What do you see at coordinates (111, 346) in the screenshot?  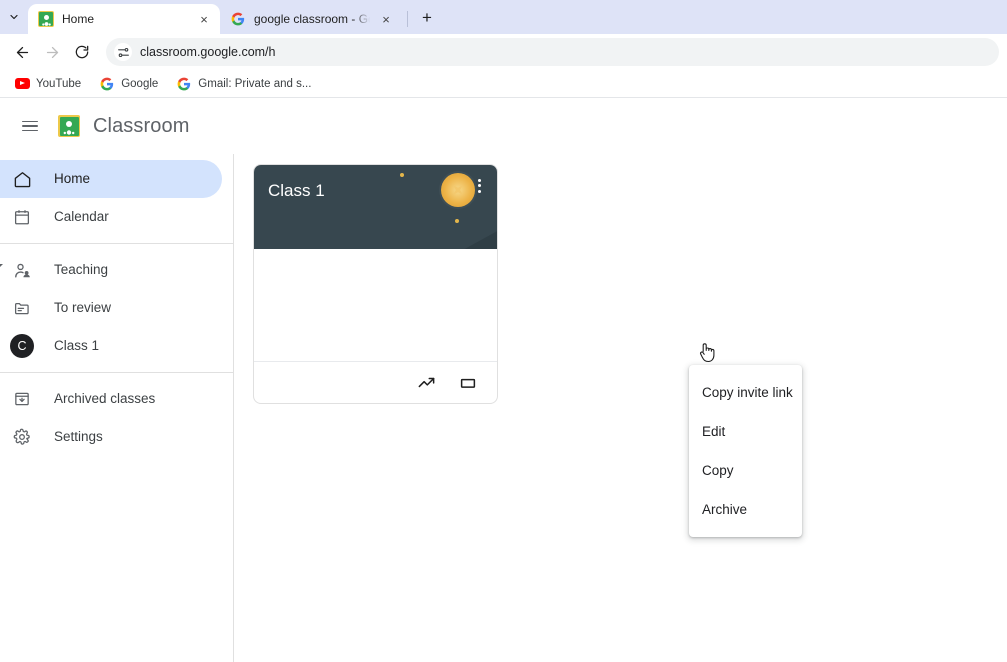 I see `sidebar-item-class-1: C Class 1` at bounding box center [111, 346].